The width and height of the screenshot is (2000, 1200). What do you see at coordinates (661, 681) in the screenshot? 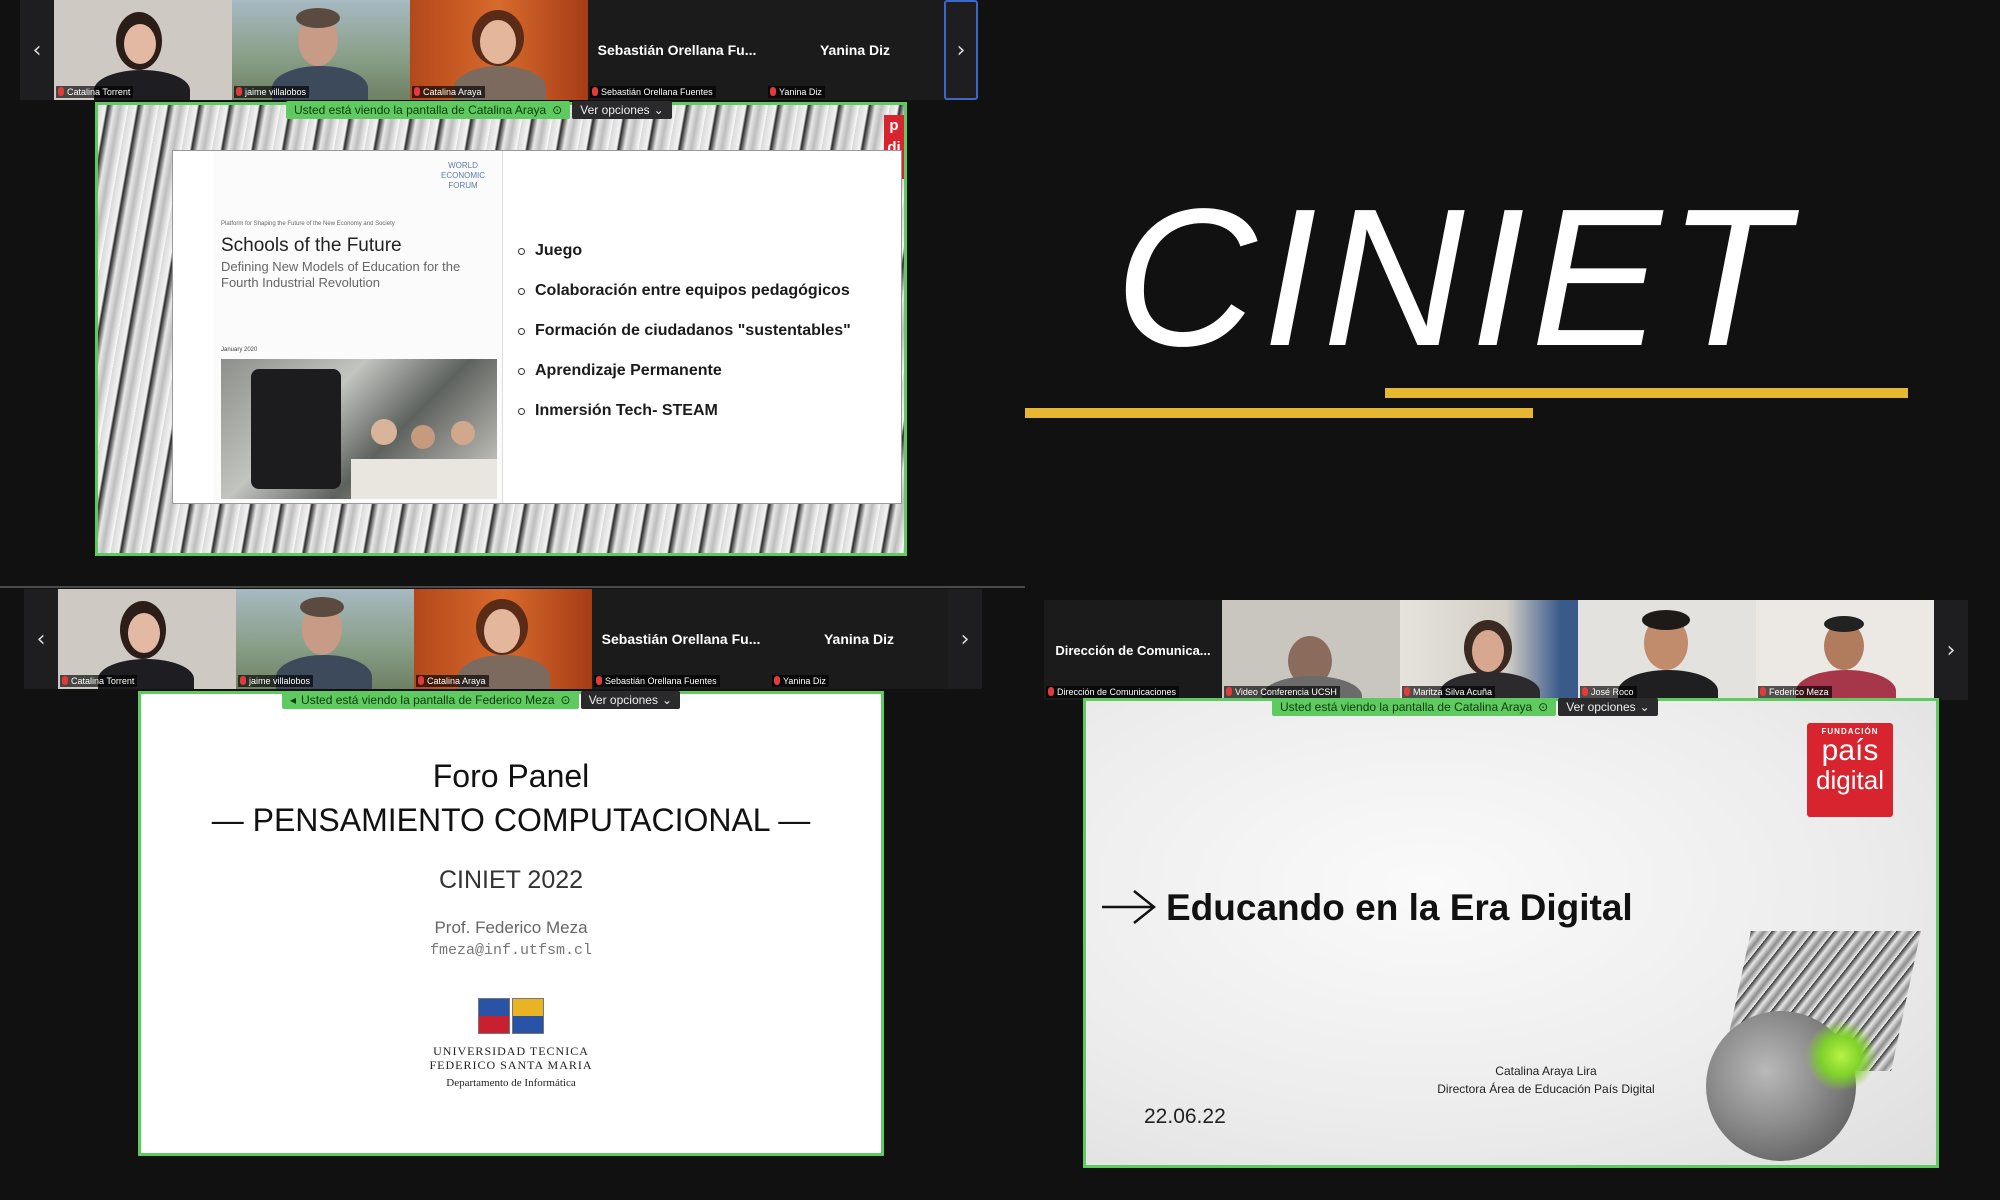
I see `participant-name: Sebastián Orellana Fuentes` at bounding box center [661, 681].